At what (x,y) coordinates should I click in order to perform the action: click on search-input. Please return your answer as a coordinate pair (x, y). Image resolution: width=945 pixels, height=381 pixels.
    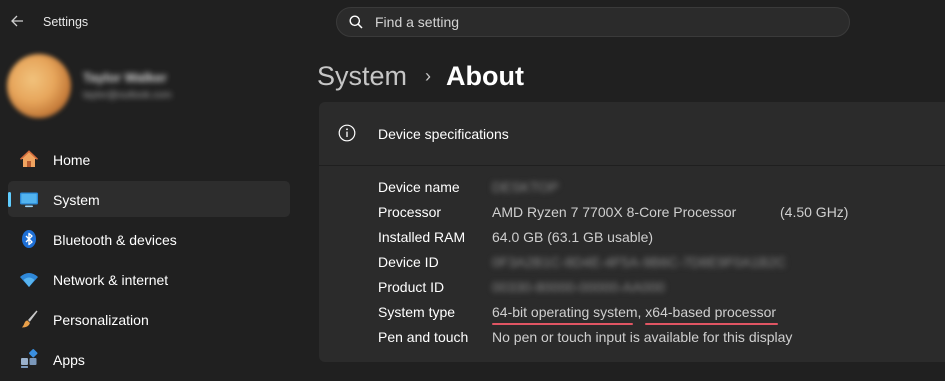
    Looking at the image, I should click on (595, 22).